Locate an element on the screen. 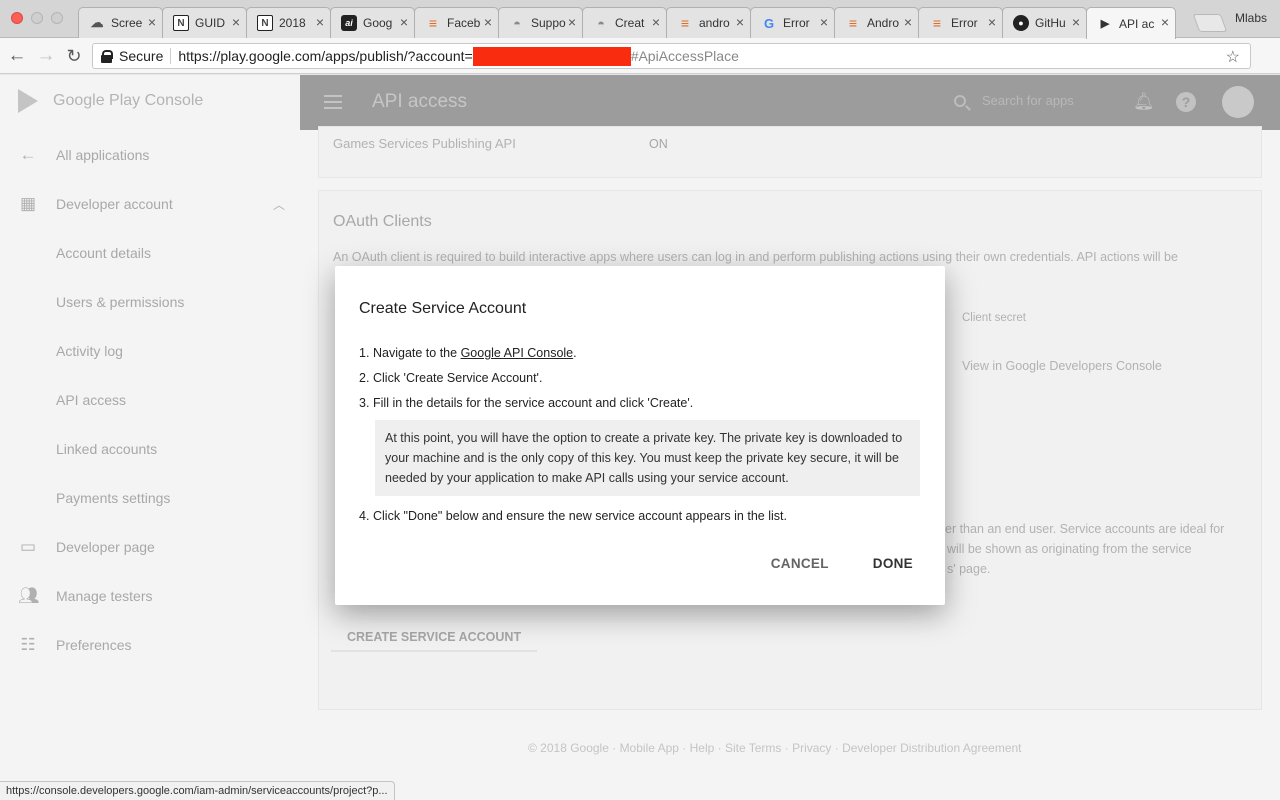 Image resolution: width=1280 pixels, height=800 pixels. play-icon: ▶ is located at coordinates (1105, 24).